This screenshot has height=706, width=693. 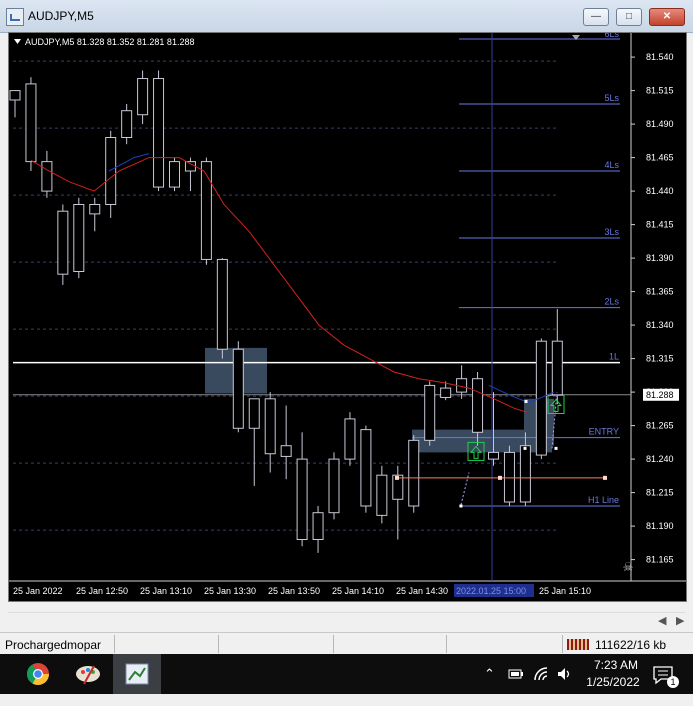 What do you see at coordinates (662, 620) in the screenshot?
I see `scroll-left-icon: ◀` at bounding box center [662, 620].